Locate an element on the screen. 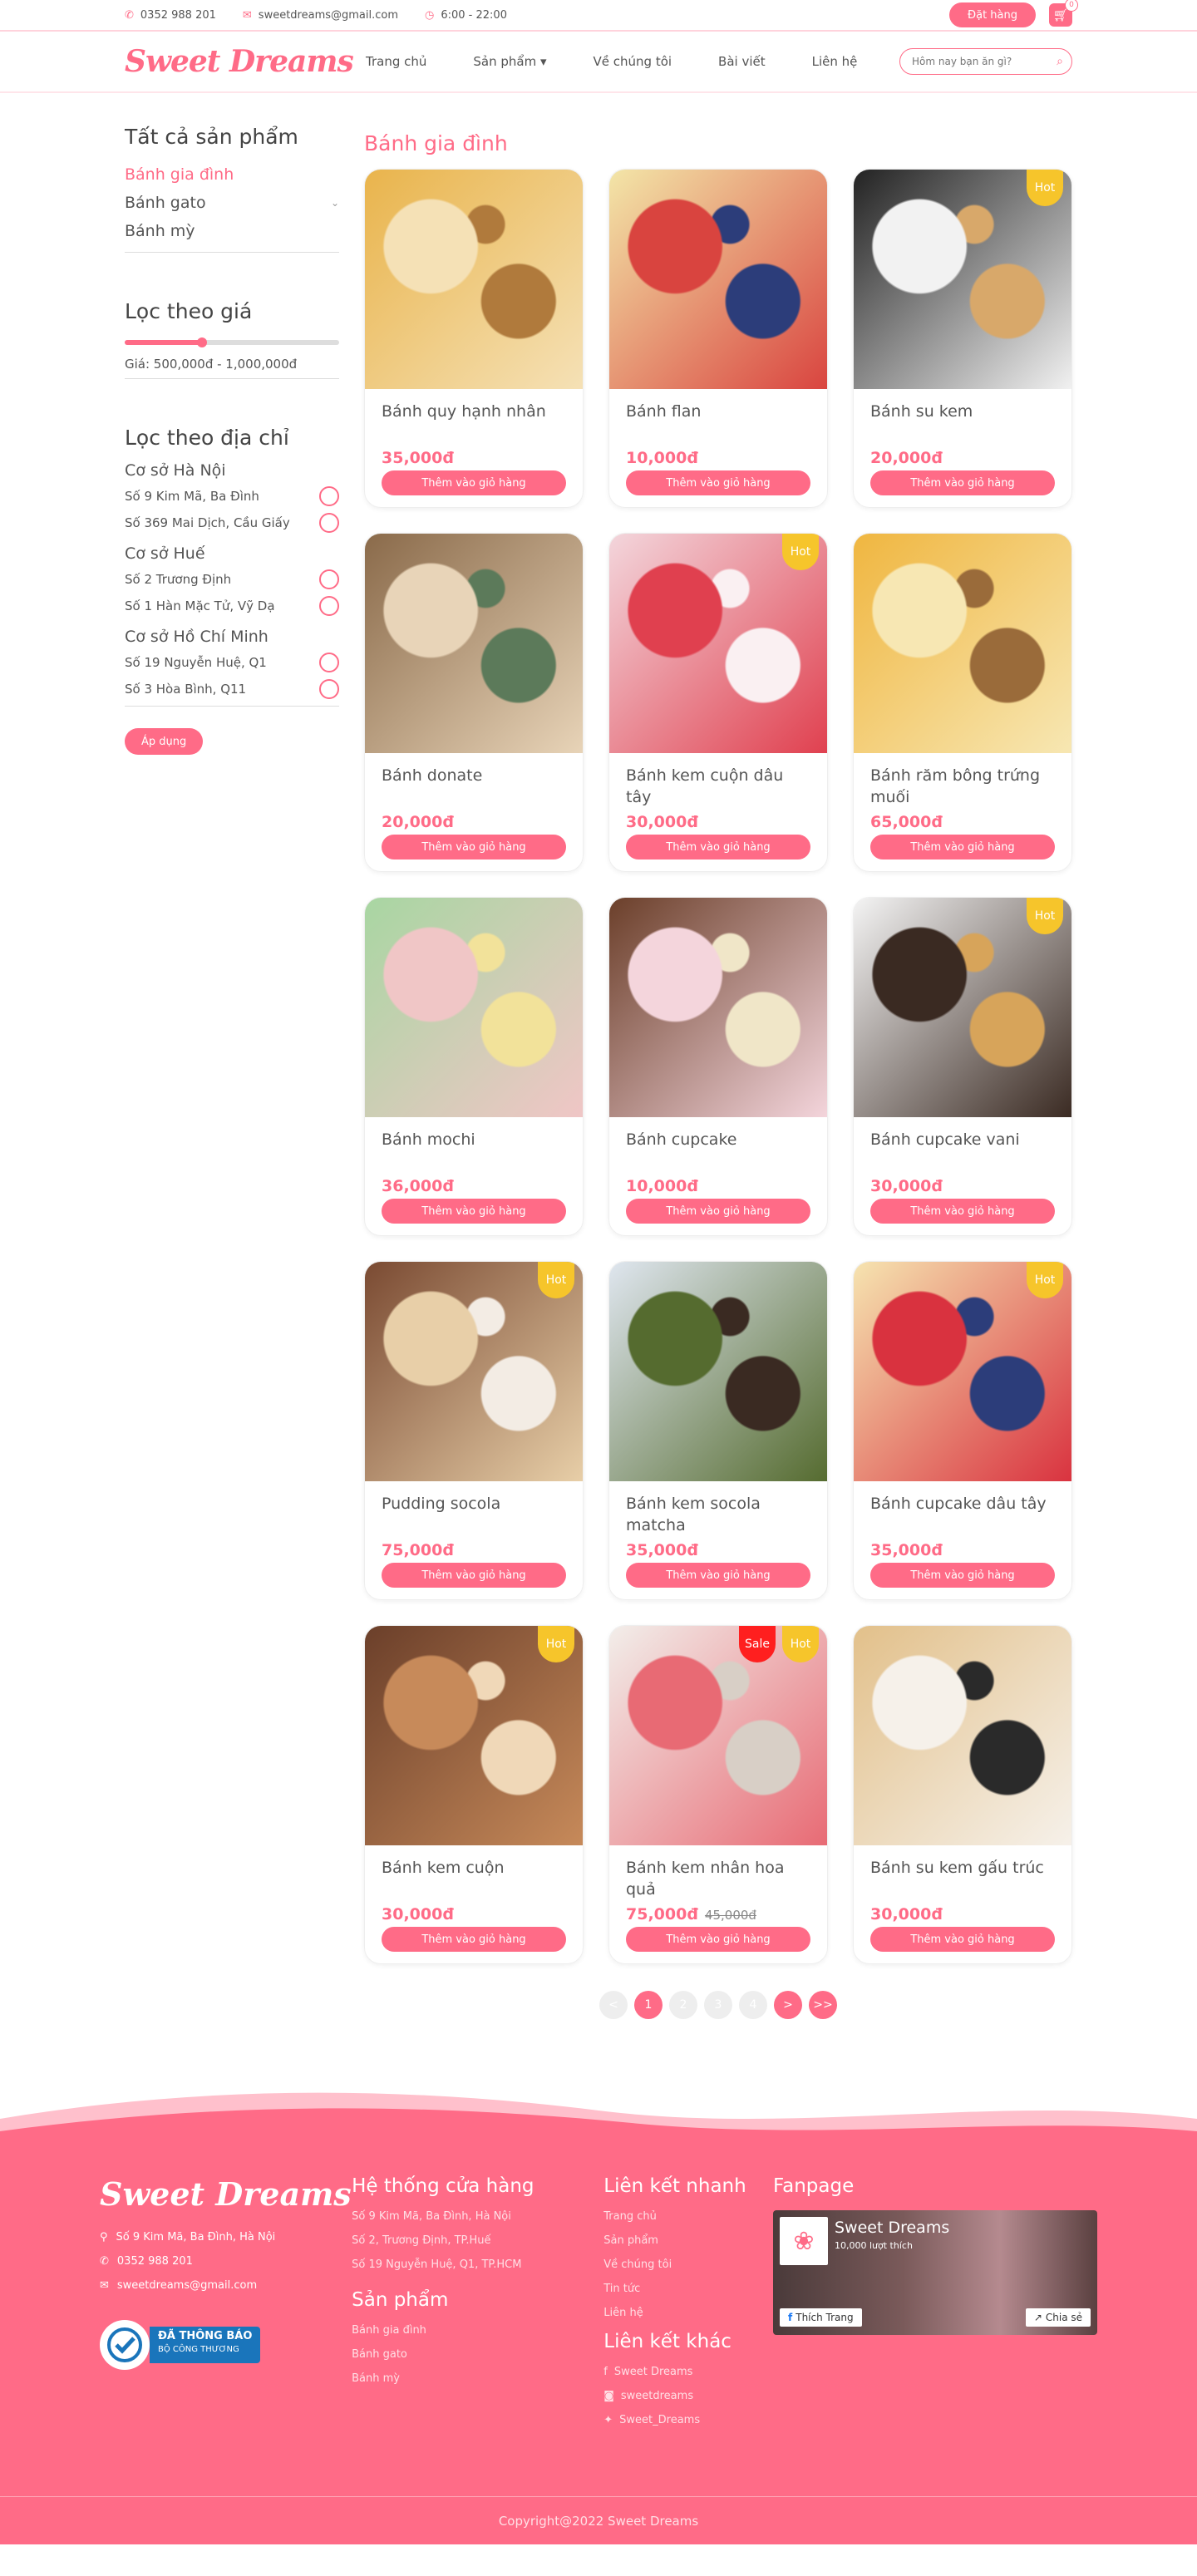 This screenshot has height=2576, width=1197. page-button: < is located at coordinates (613, 2005).